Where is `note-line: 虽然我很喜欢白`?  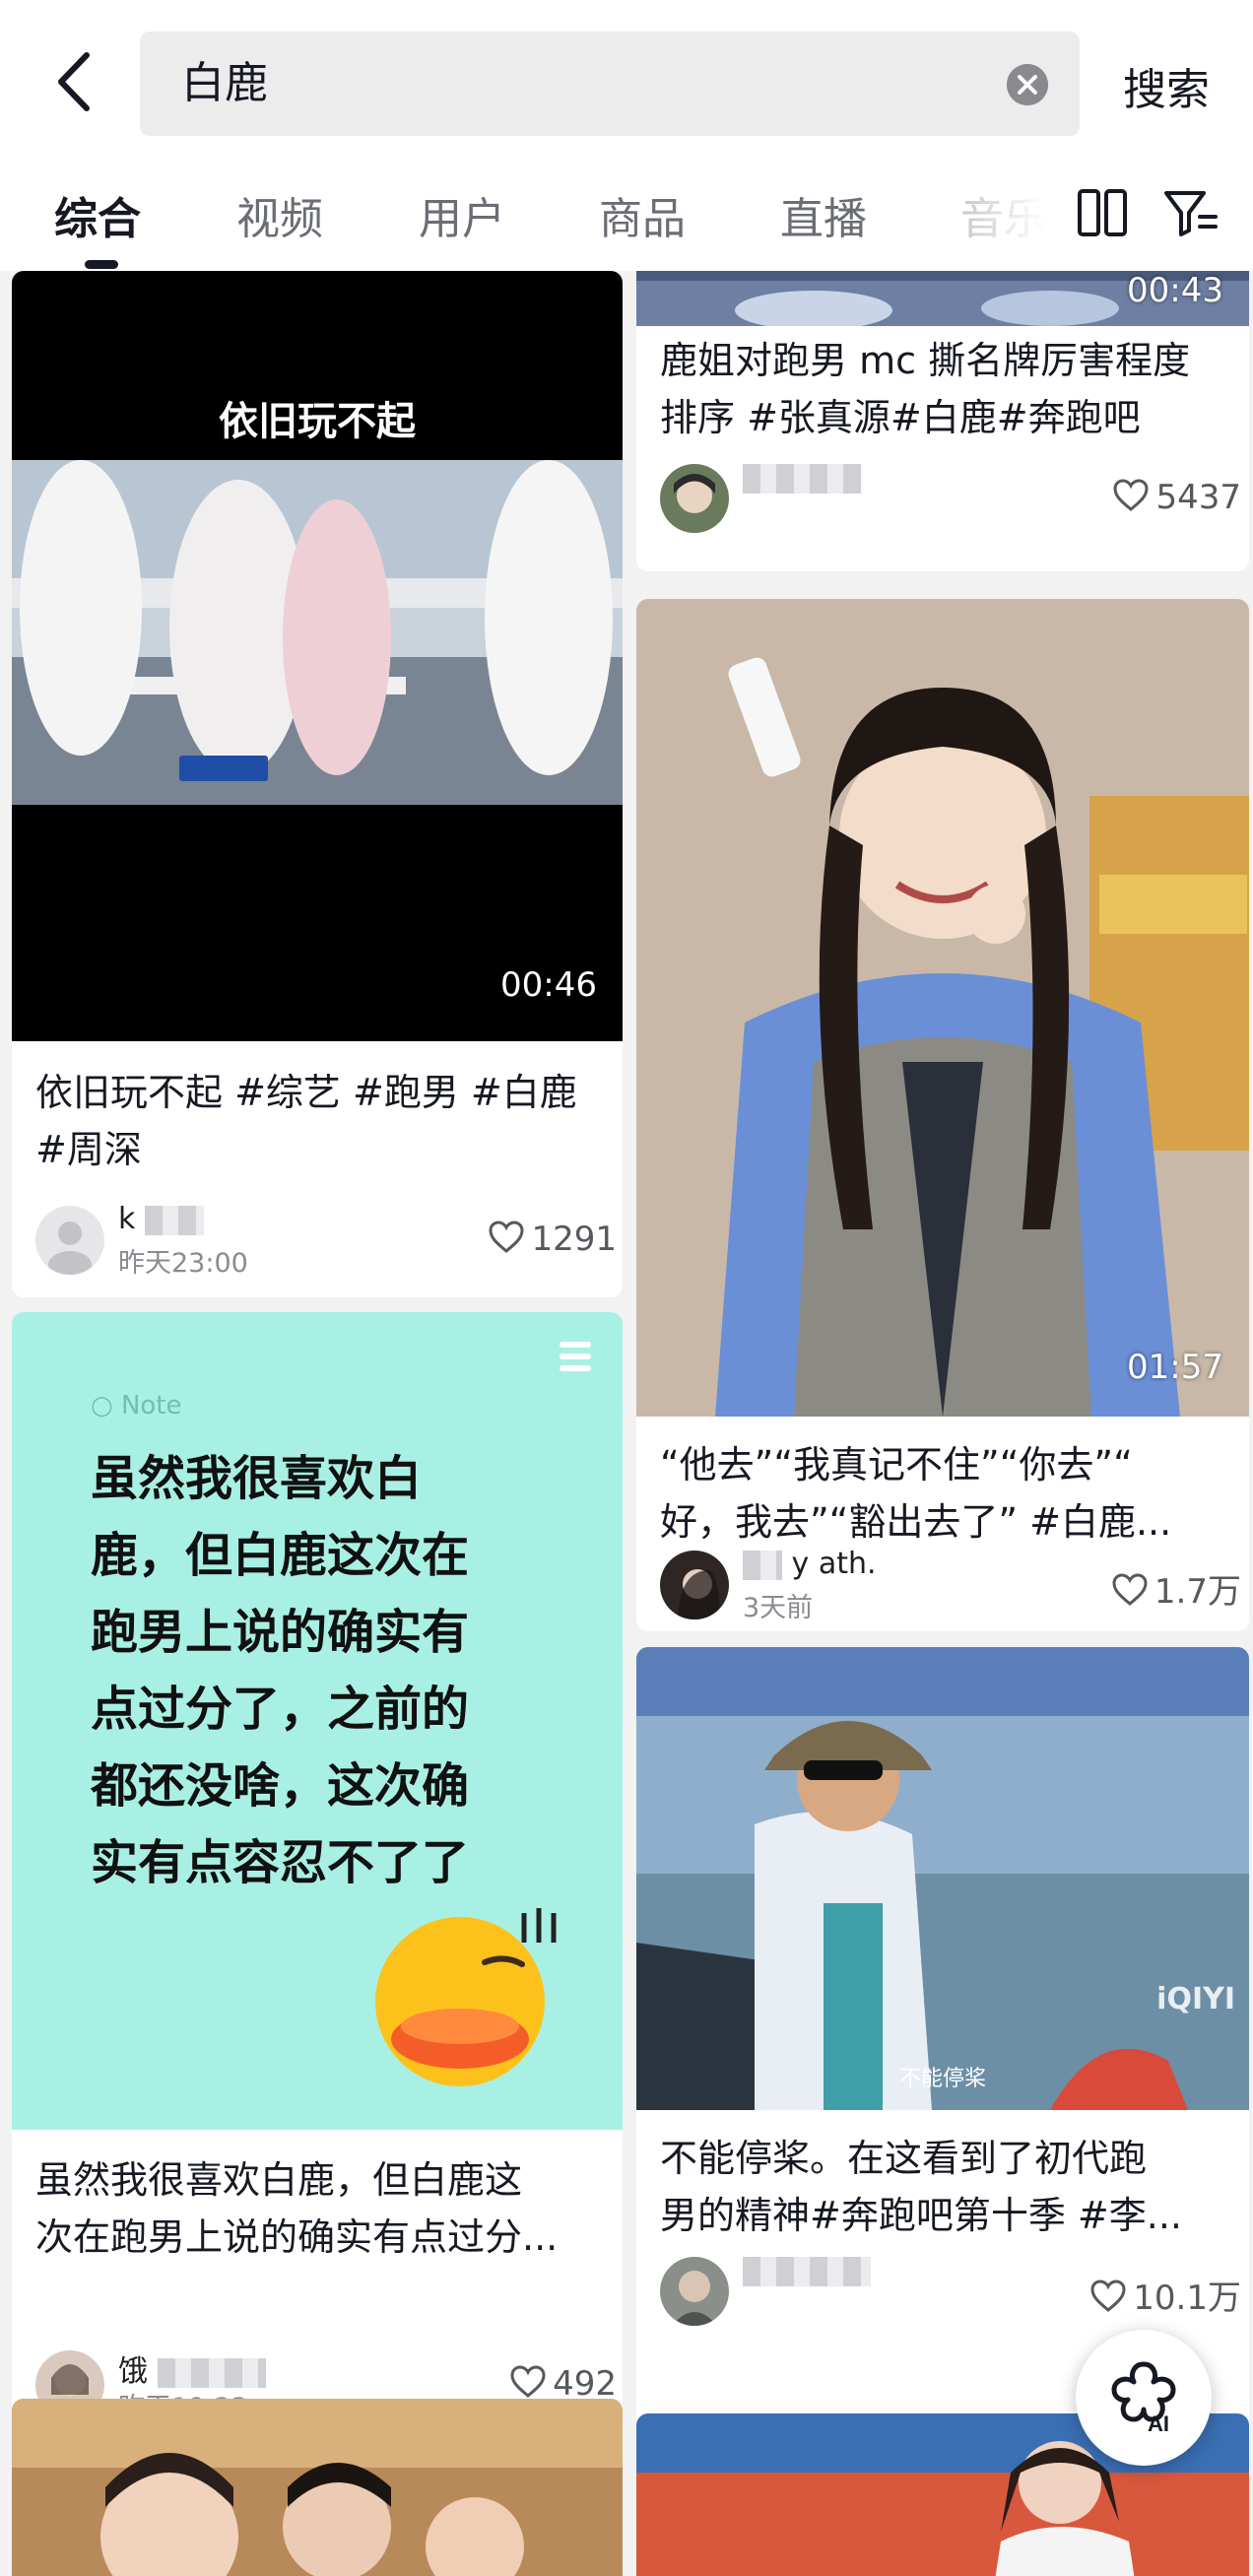
note-line: 虽然我很喜欢白 is located at coordinates (257, 1479).